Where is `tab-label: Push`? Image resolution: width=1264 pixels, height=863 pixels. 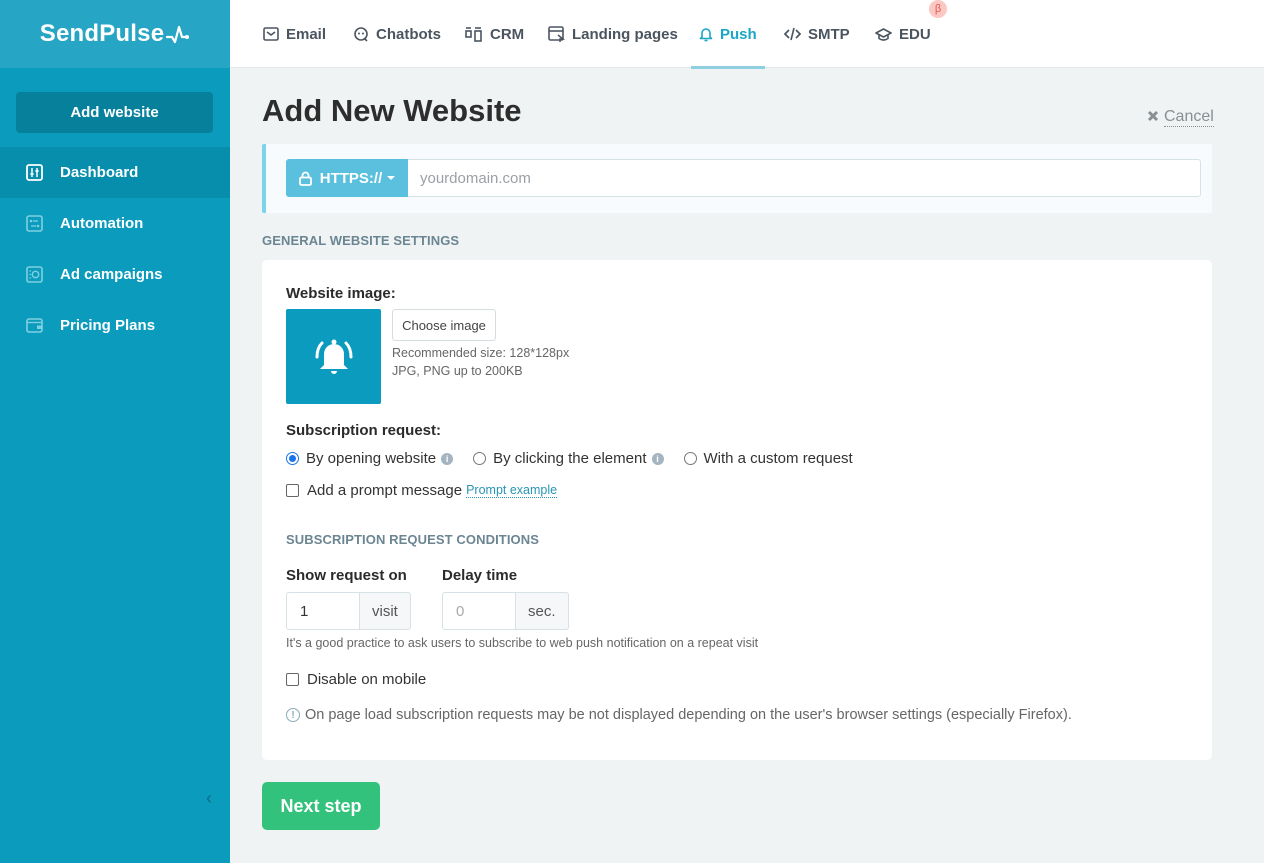
tab-label: Push is located at coordinates (738, 34).